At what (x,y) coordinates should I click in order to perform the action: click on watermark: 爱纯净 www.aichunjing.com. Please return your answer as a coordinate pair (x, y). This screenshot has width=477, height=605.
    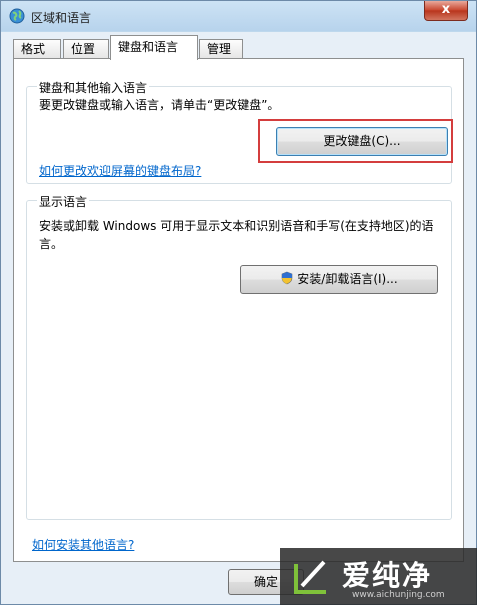
    Looking at the image, I should click on (378, 576).